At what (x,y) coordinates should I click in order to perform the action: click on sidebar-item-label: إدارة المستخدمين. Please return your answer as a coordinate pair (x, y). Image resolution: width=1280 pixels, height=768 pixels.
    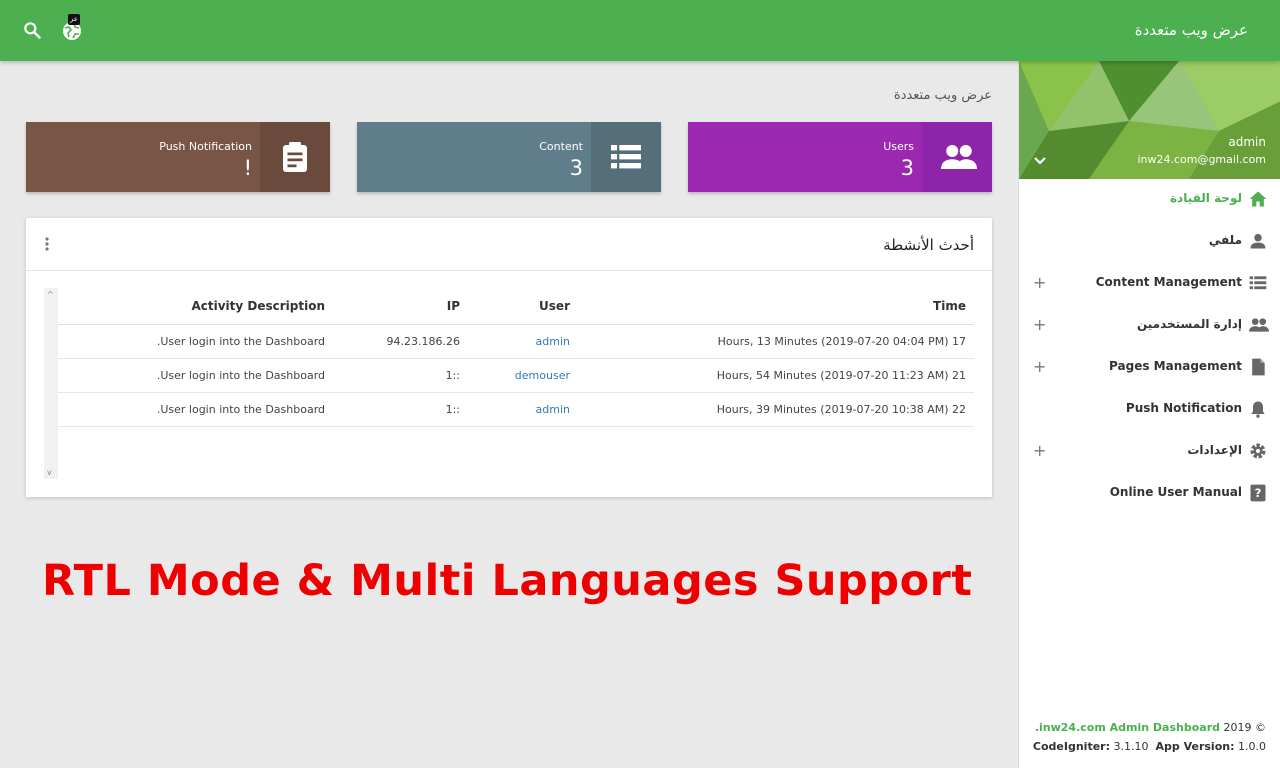
    Looking at the image, I should click on (1189, 324).